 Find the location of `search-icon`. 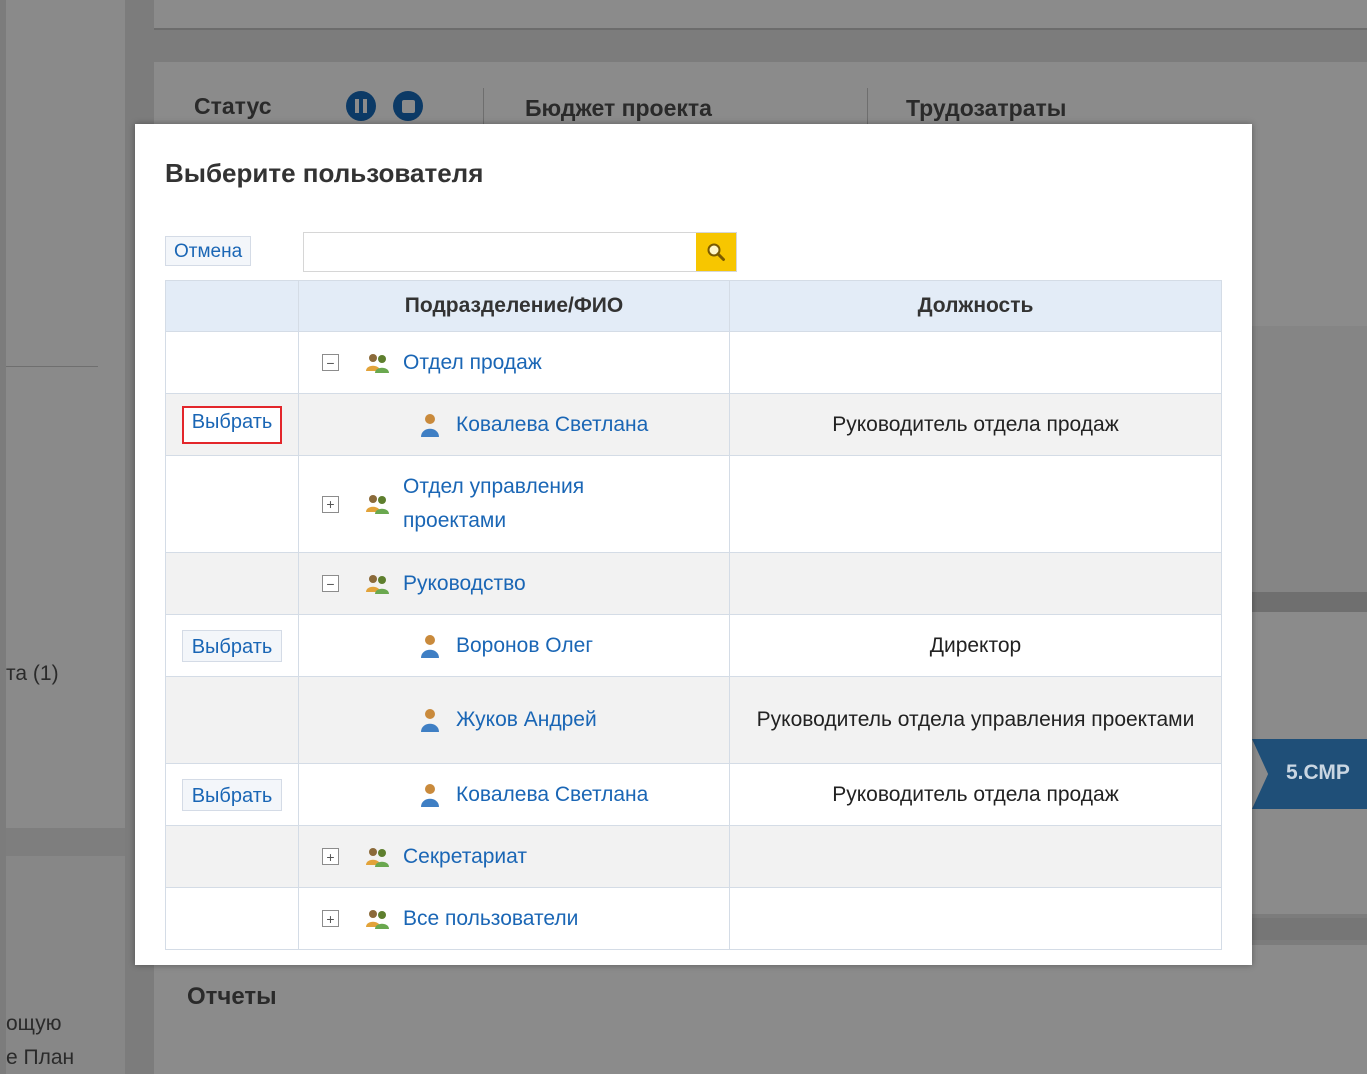

search-icon is located at coordinates (716, 252).